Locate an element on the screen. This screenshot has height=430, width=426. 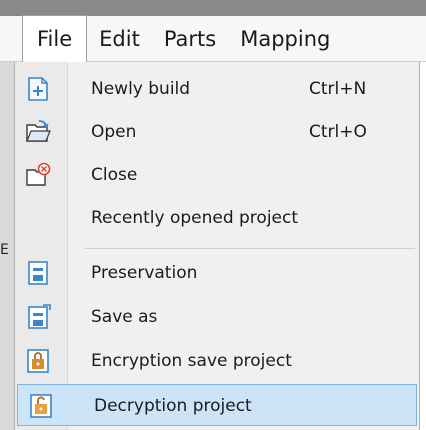
menu-item-open: Open Ctrl+O is located at coordinates (217, 132).